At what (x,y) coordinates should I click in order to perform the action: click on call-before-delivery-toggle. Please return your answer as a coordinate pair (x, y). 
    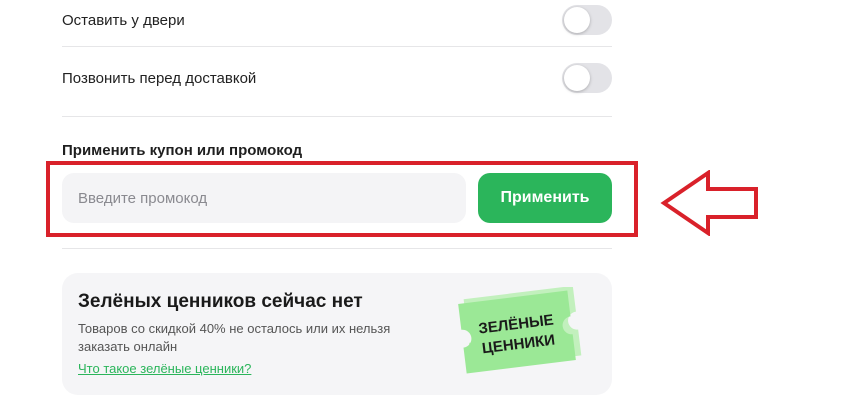
    Looking at the image, I should click on (587, 78).